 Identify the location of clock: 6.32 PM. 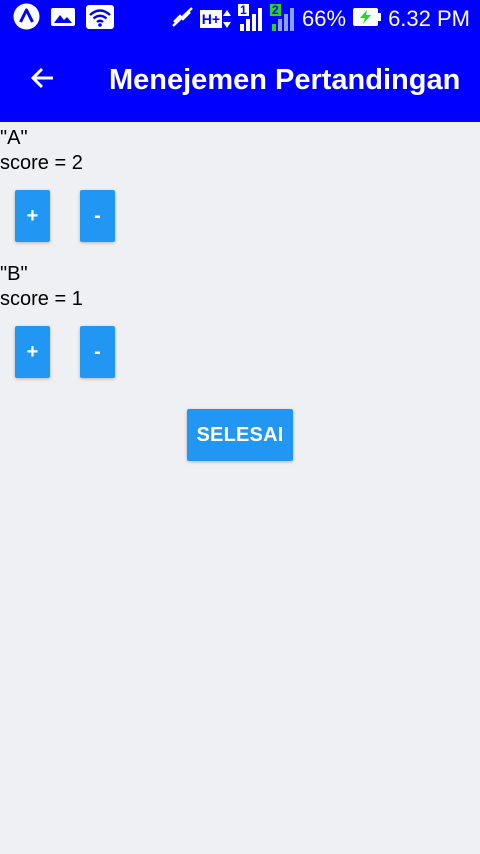
(429, 18).